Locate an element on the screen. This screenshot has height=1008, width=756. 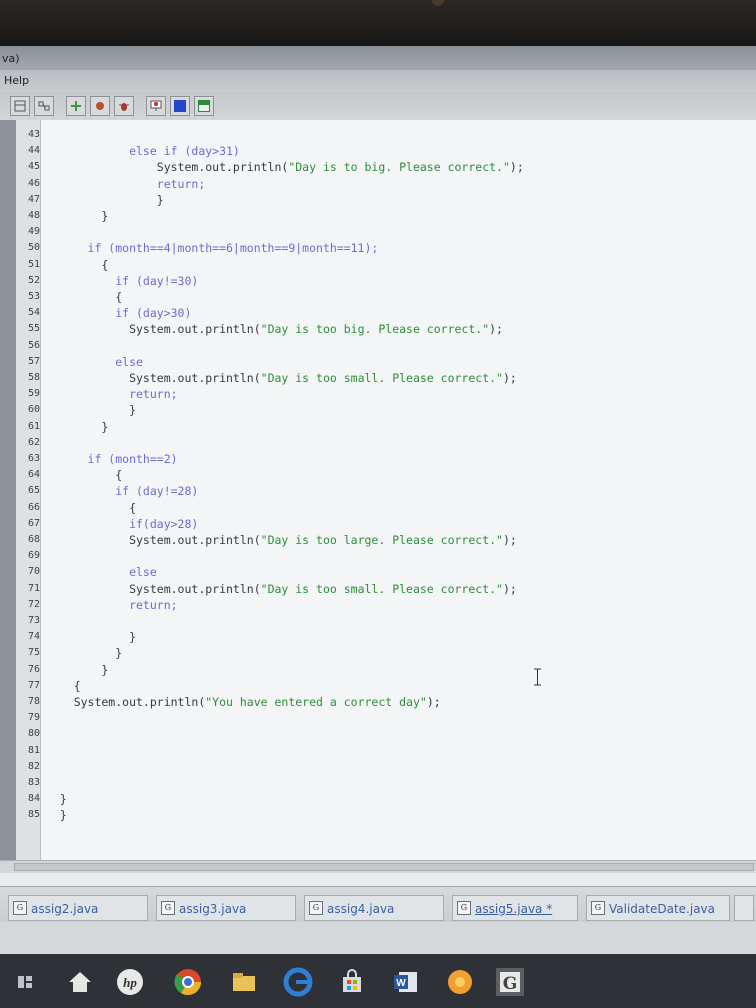
step-button is located at coordinates (100, 106).